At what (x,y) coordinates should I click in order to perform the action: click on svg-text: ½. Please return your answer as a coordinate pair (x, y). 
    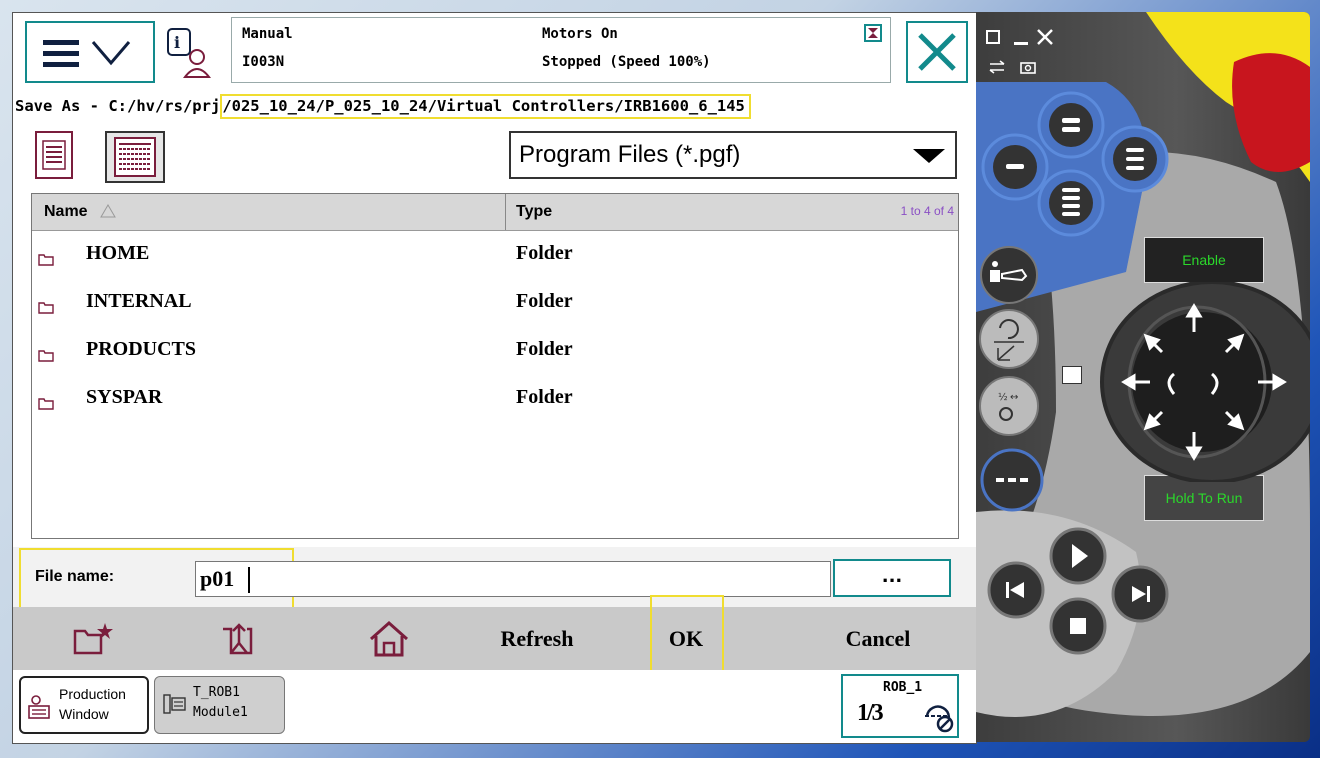
    Looking at the image, I should click on (1003, 397).